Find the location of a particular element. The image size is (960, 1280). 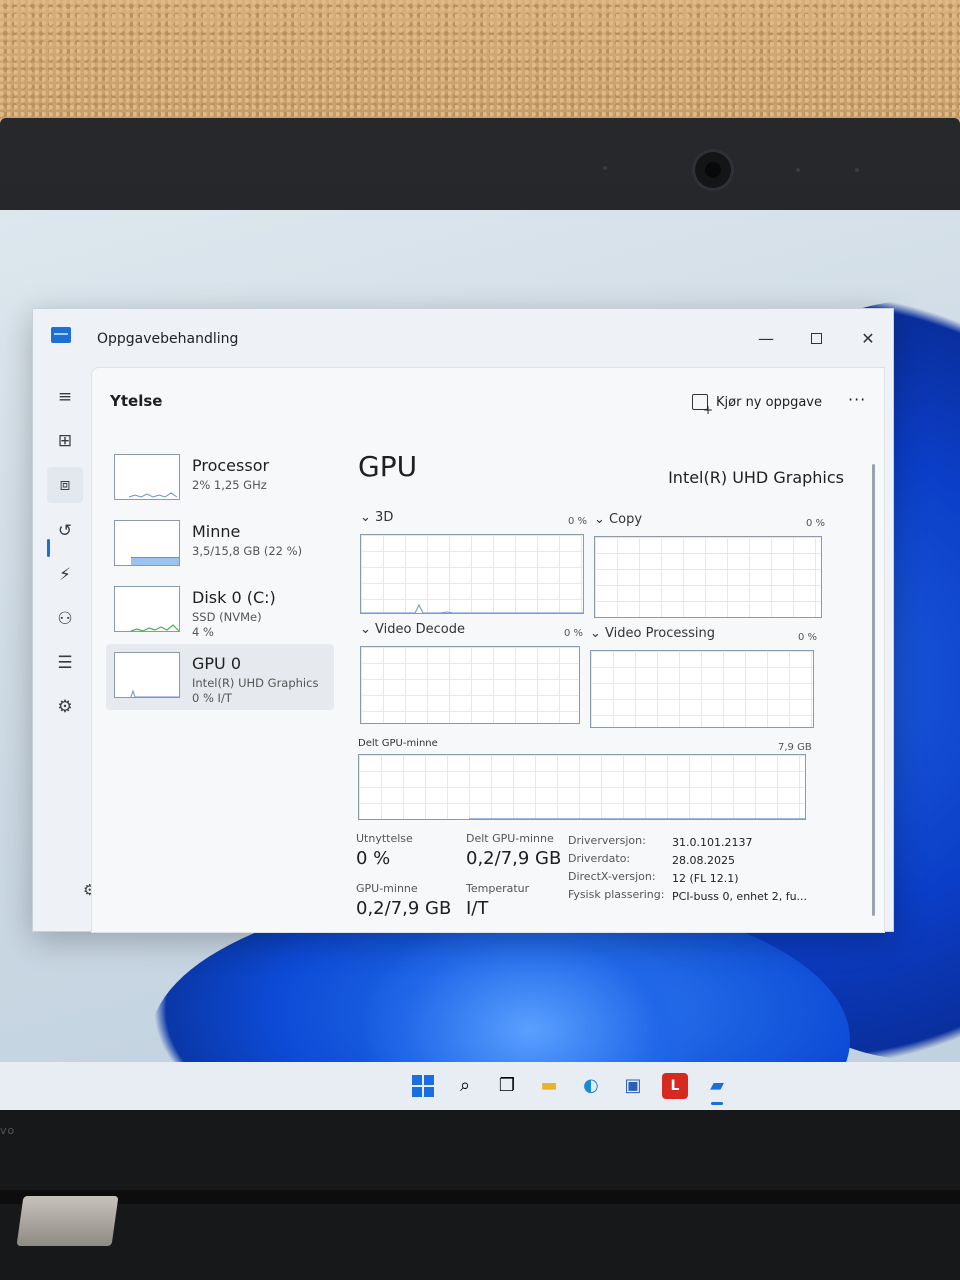

start-button is located at coordinates (423, 1086).